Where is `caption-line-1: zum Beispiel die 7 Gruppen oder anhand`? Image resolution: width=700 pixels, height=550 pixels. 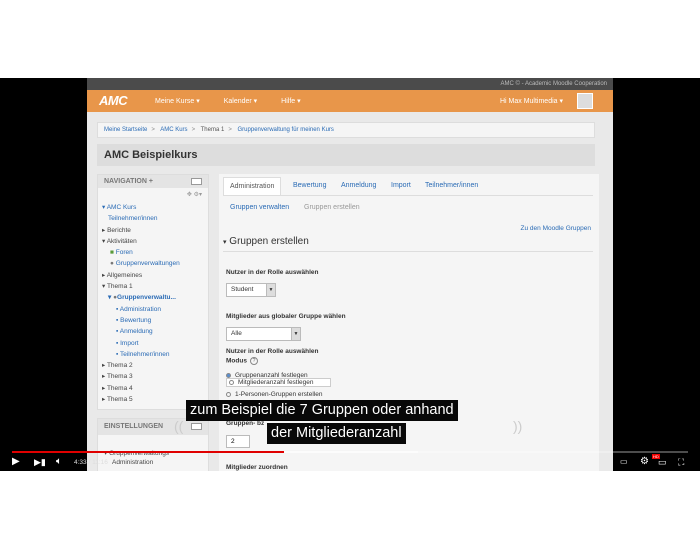 caption-line-1: zum Beispiel die 7 Gruppen oder anhand is located at coordinates (322, 410).